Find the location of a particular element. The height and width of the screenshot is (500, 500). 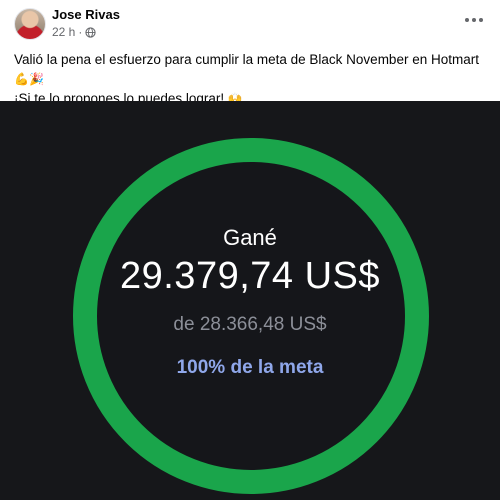

earned-label: Gané is located at coordinates (250, 237).